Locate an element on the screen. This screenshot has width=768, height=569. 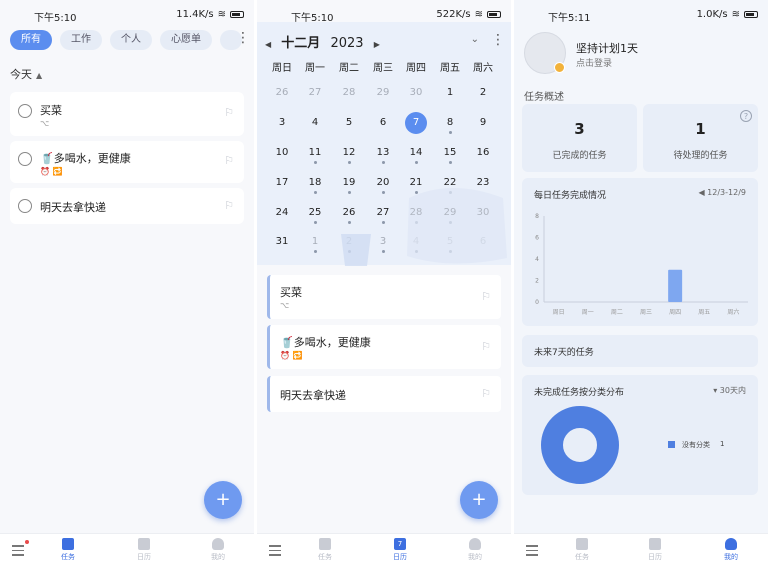
filter-chips: 所有 工作 个人 心愿单 is located at coordinates (126, 40).